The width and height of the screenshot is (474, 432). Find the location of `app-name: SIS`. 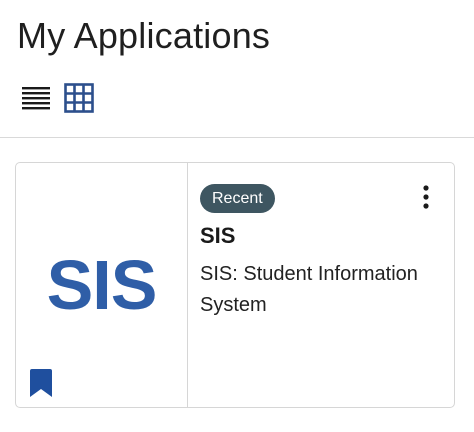

app-name: SIS is located at coordinates (217, 236).